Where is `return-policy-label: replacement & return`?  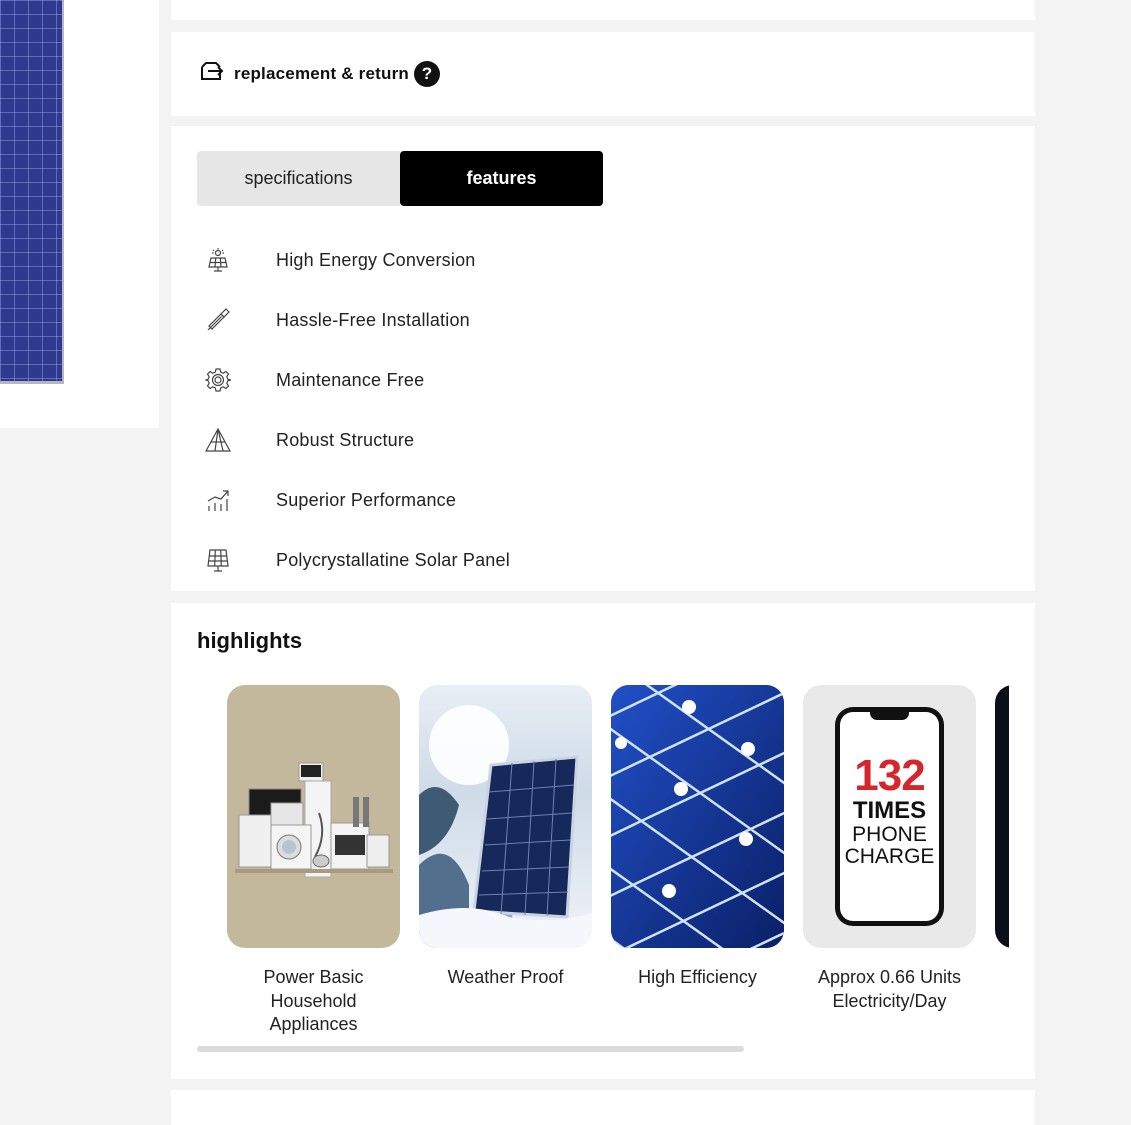 return-policy-label: replacement & return is located at coordinates (321, 74).